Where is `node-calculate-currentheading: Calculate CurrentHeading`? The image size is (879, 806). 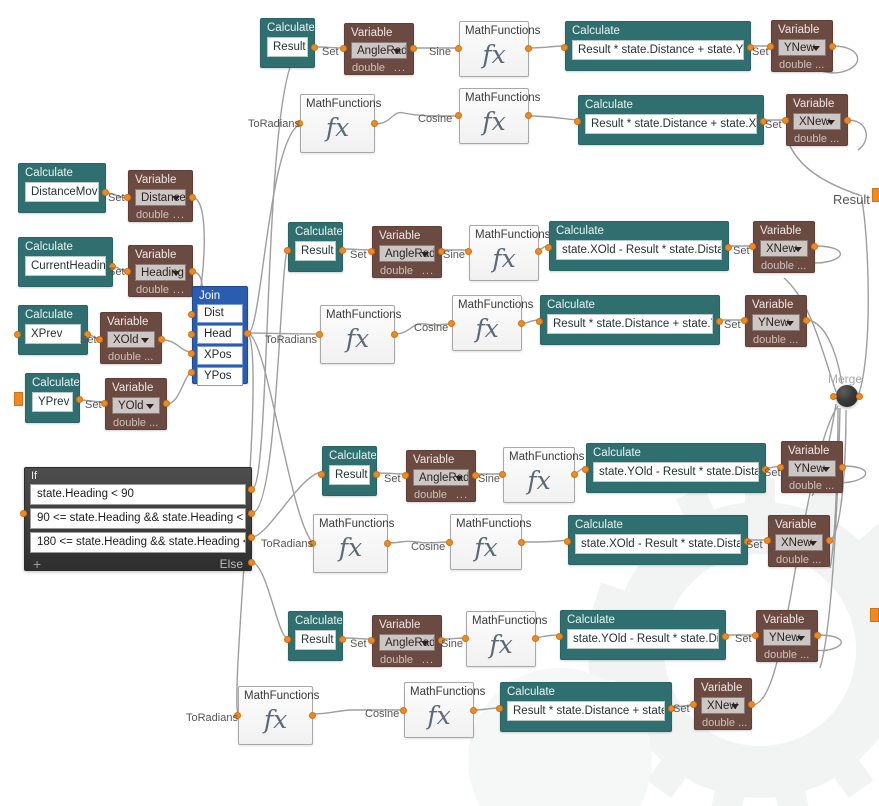
node-calculate-currentheading: Calculate CurrentHeading is located at coordinates (65, 262).